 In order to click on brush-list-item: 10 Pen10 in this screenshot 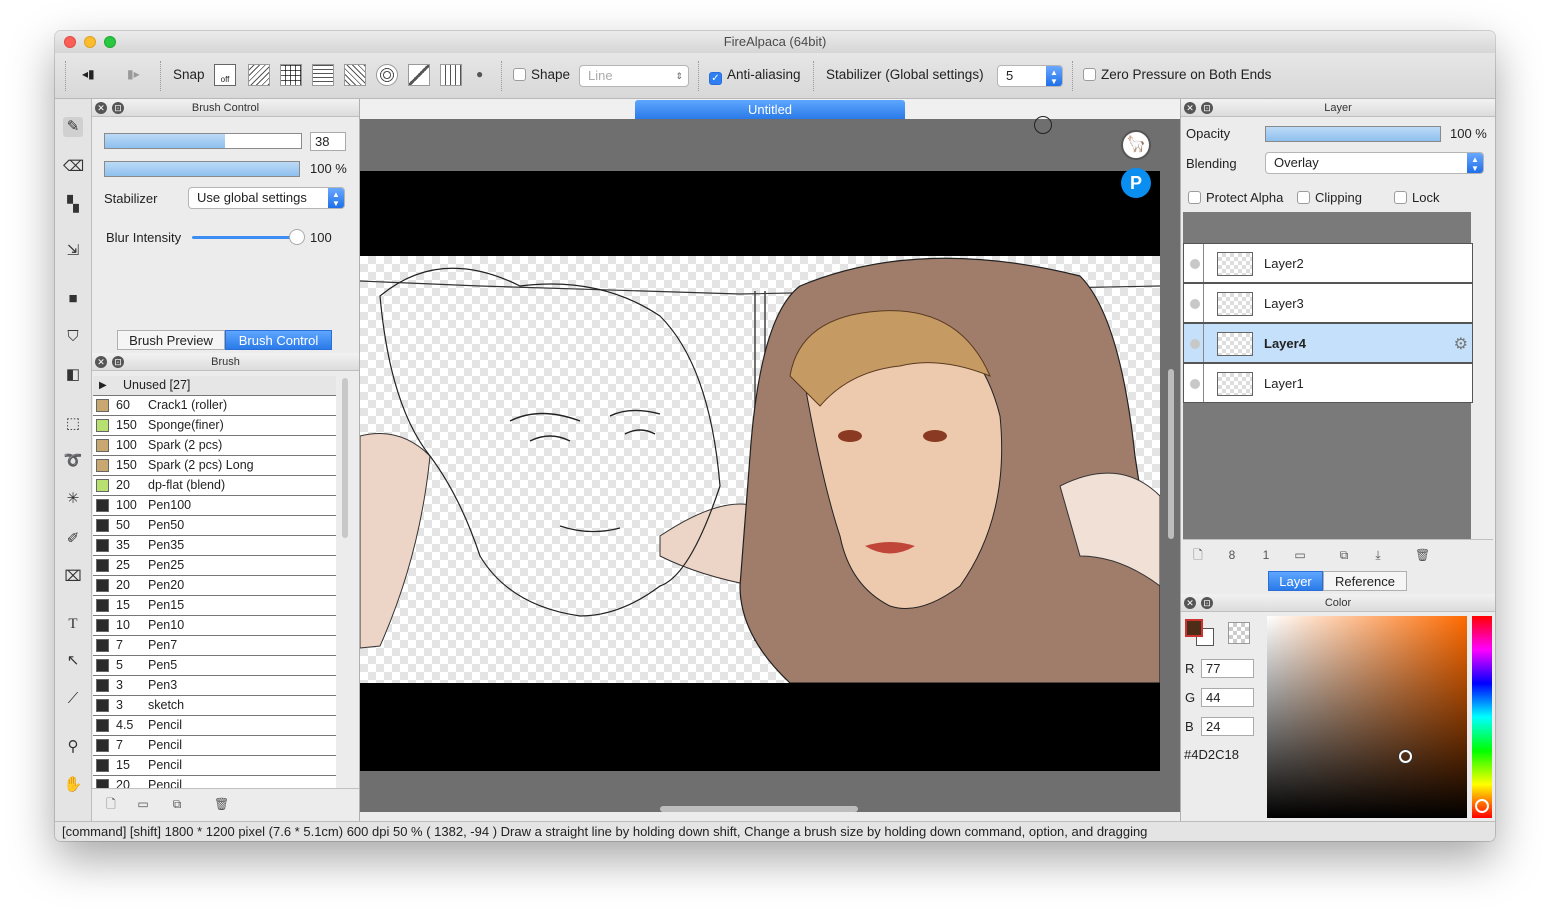, I will do `click(214, 626)`.